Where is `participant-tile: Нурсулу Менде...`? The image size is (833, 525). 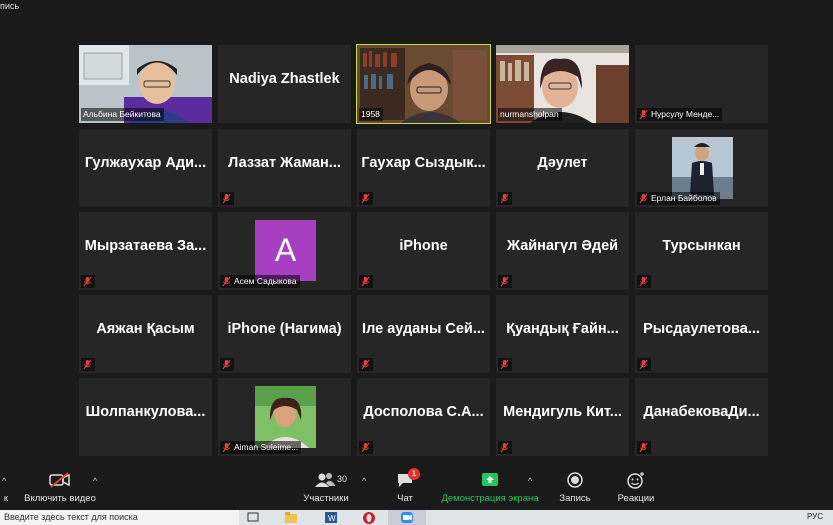 participant-tile: Нурсулу Менде... is located at coordinates (701, 84).